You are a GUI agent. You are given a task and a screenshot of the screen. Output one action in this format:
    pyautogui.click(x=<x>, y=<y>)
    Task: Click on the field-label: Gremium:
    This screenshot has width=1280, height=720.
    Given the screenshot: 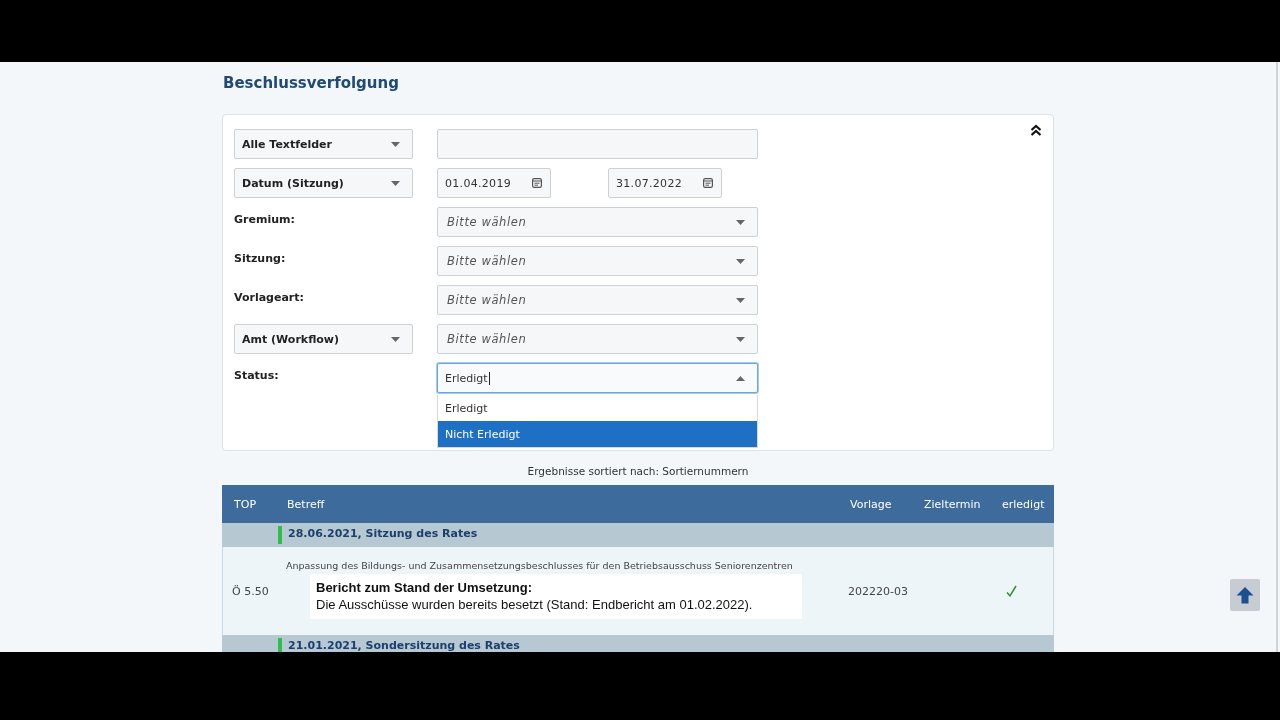 What is the action you would take?
    pyautogui.click(x=265, y=219)
    